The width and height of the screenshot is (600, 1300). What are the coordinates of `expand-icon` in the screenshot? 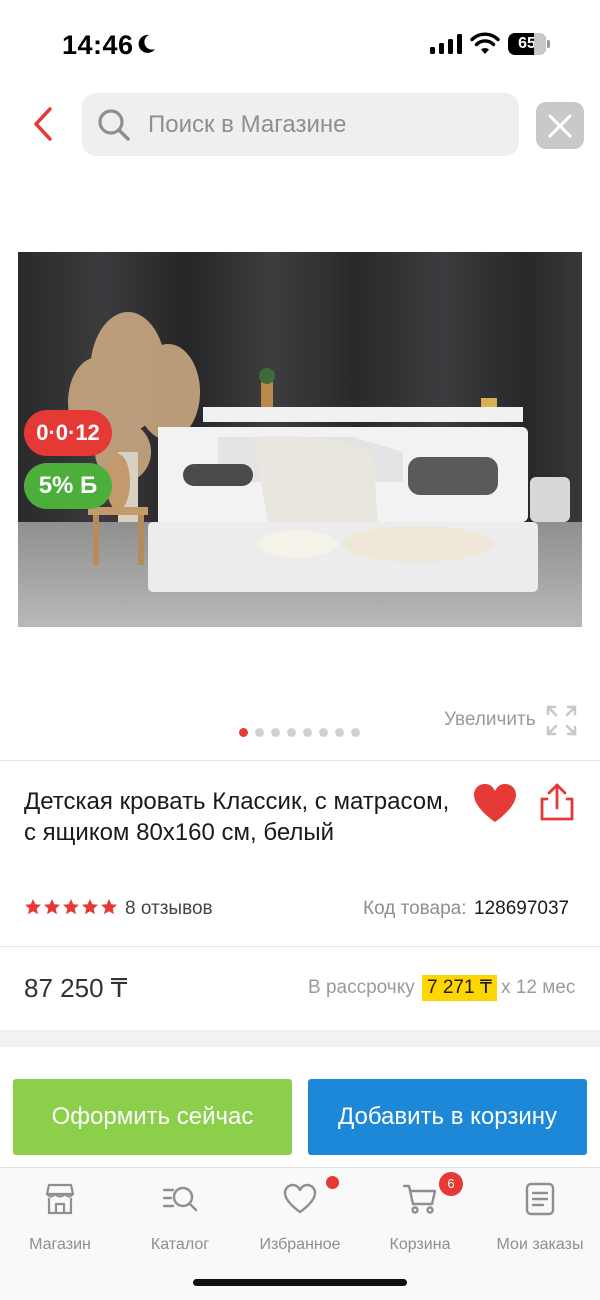 It's located at (561, 720).